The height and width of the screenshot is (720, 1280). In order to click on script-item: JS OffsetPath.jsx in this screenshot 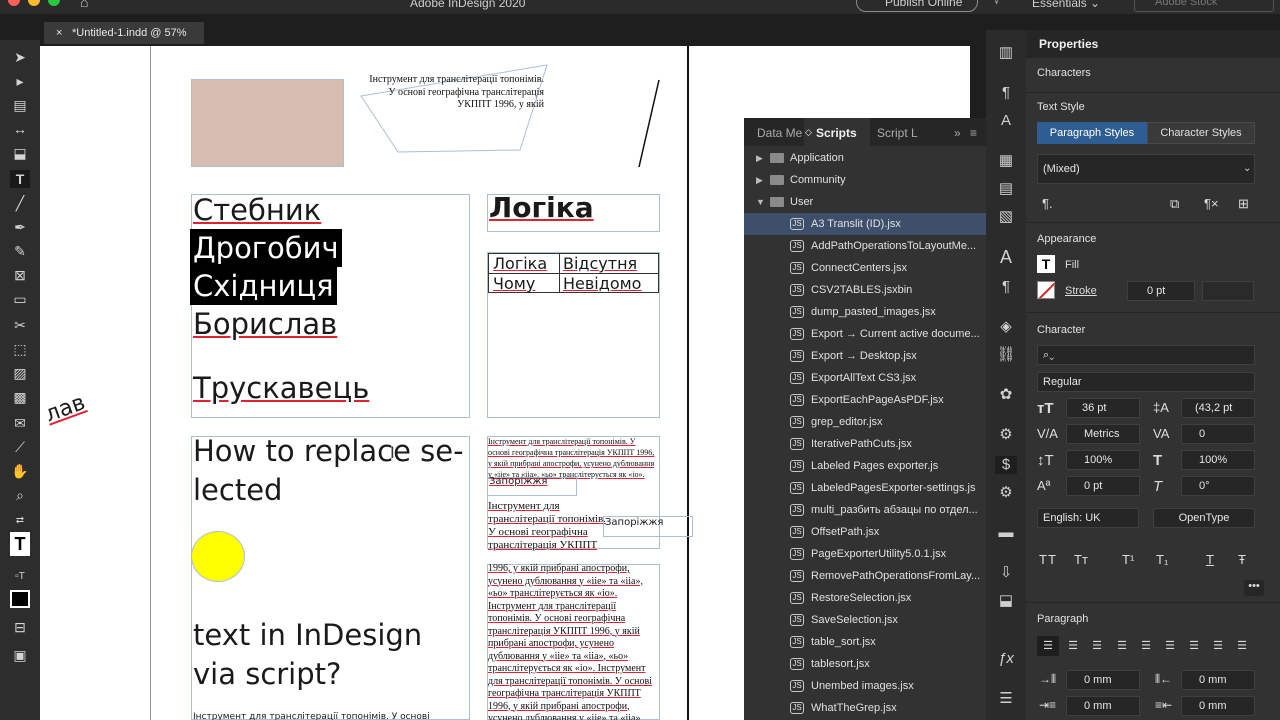, I will do `click(865, 532)`.